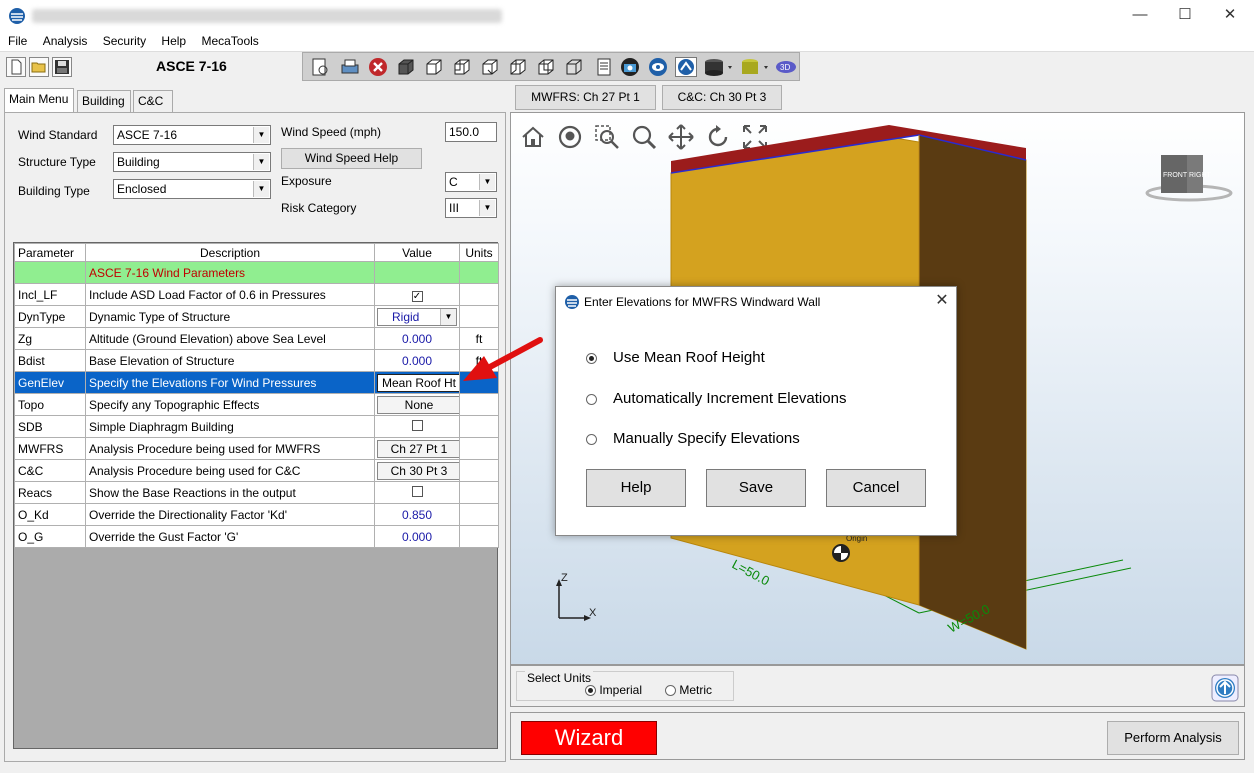  I want to click on menu-security: Security, so click(124, 41).